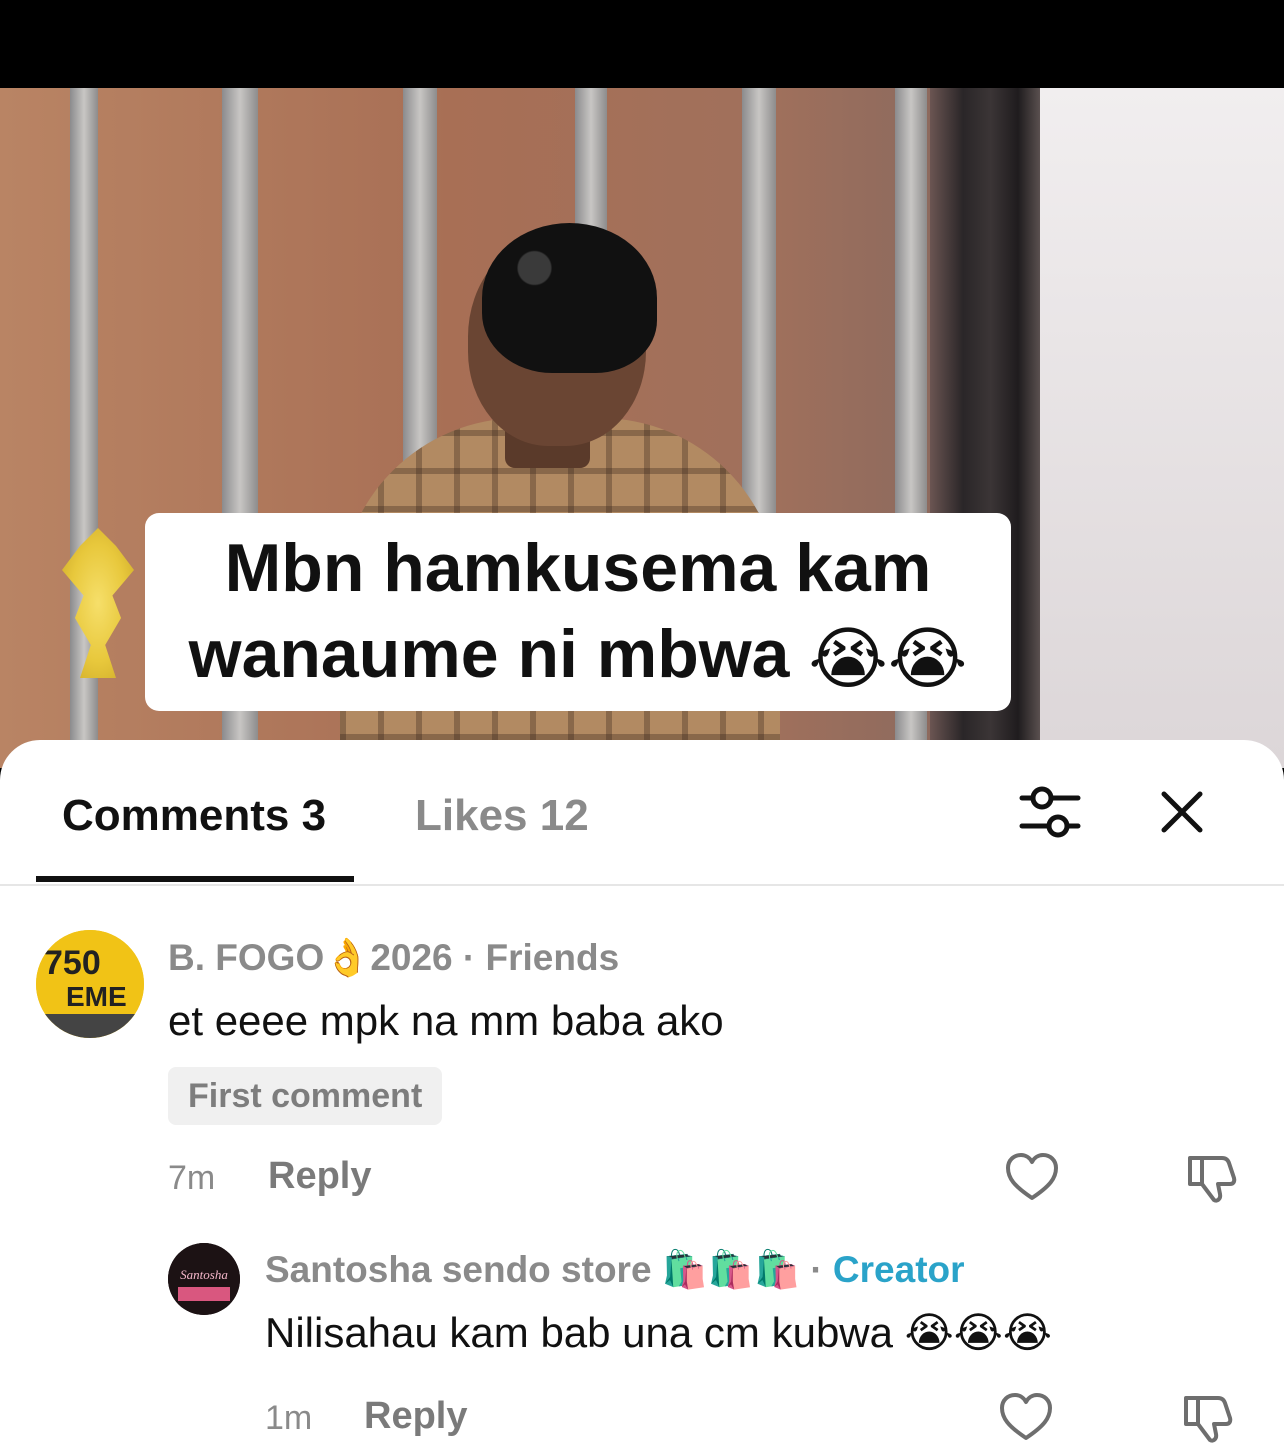  What do you see at coordinates (978, 1332) in the screenshot?
I see `crying-emoji: 😭😭😭` at bounding box center [978, 1332].